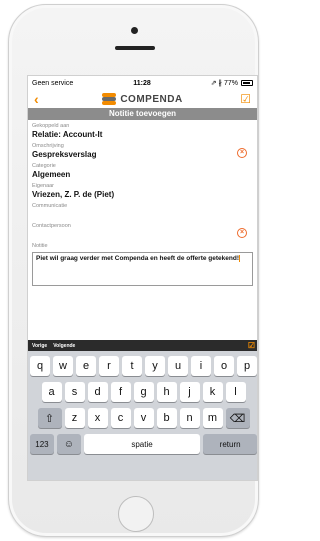 The width and height of the screenshot is (320, 541). I want to click on nav-bar: ‹ COMPENDA ☑, so click(142, 99).